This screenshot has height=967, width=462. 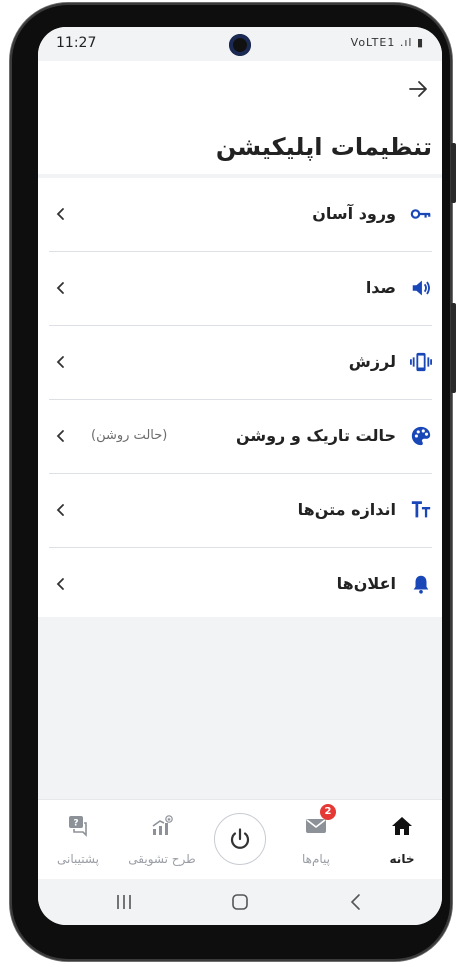 What do you see at coordinates (387, 42) in the screenshot?
I see `status-icons: VoLTE1 .ıl ▮` at bounding box center [387, 42].